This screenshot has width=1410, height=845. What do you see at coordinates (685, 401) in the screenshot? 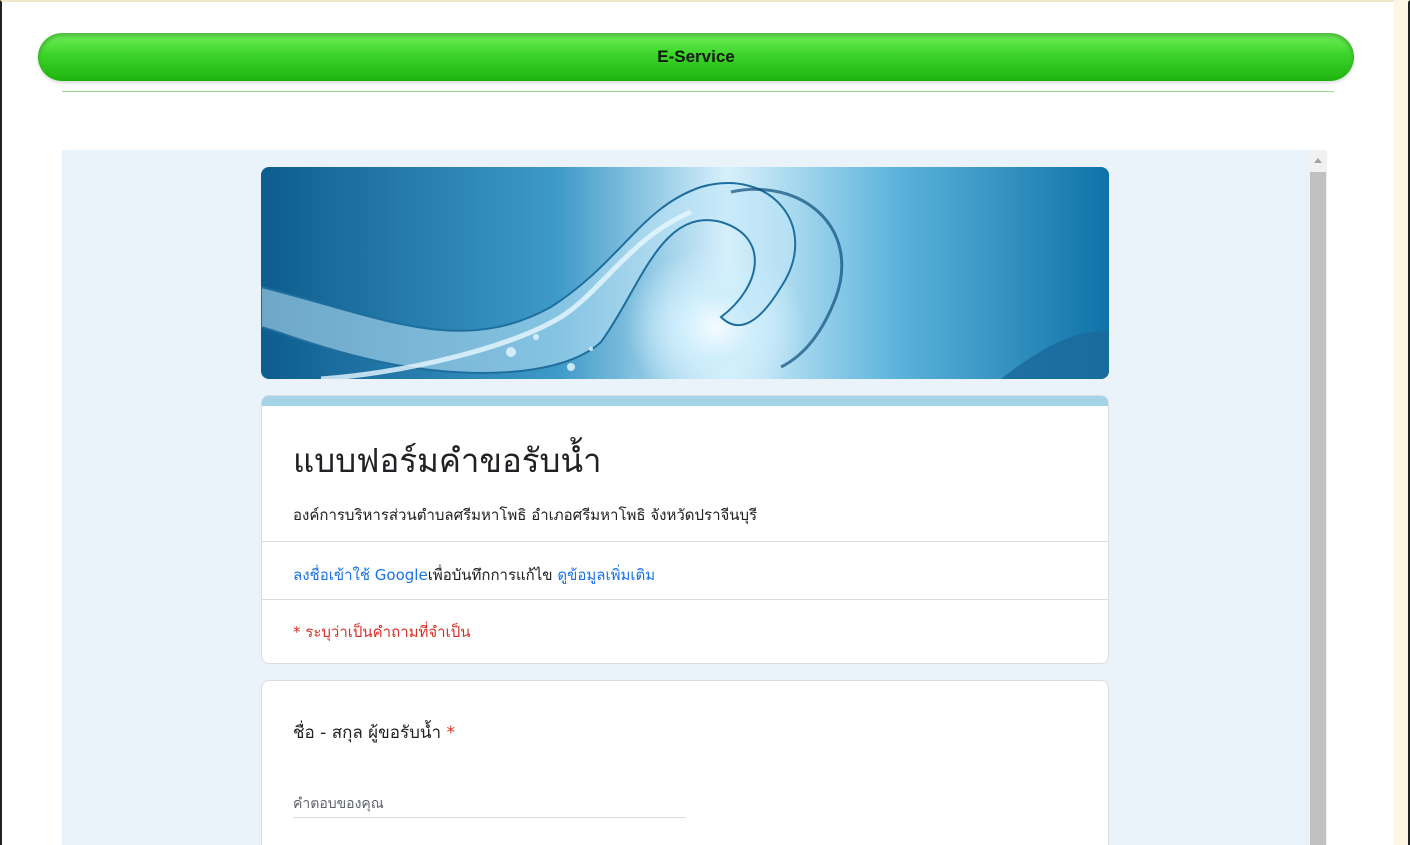
I see `card-accent-bar` at bounding box center [685, 401].